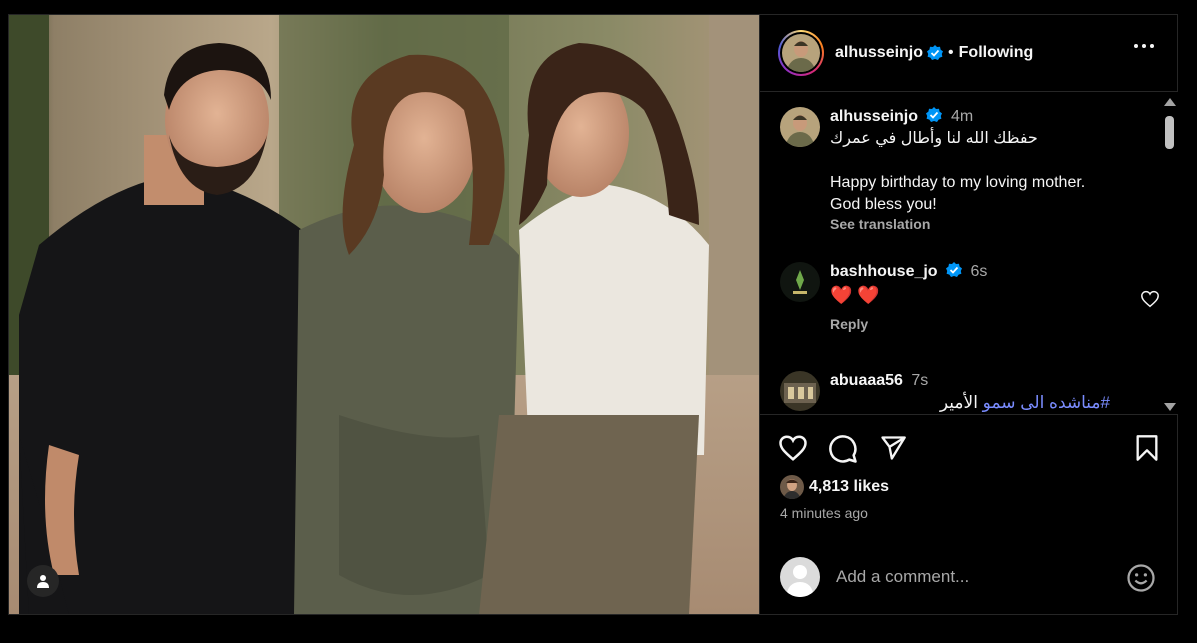 This screenshot has width=1197, height=643. I want to click on liker-avatar, so click(792, 487).